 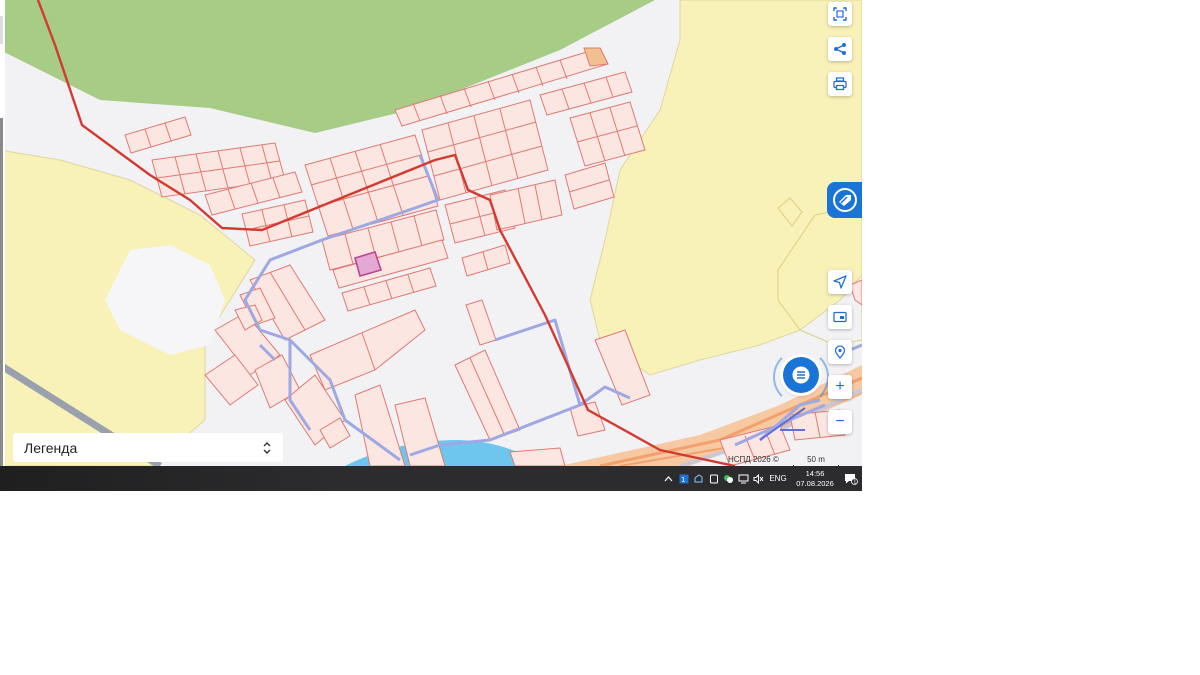 I want to click on notification-icon: 1, so click(x=851, y=479).